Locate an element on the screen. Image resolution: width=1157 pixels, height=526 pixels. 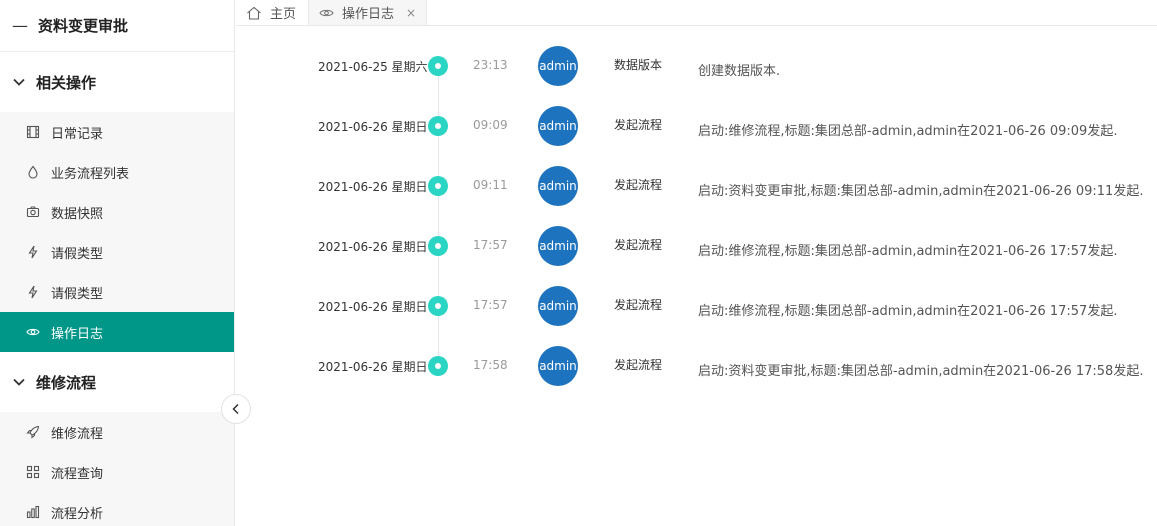
tab-label: 操作日志 is located at coordinates (368, 14).